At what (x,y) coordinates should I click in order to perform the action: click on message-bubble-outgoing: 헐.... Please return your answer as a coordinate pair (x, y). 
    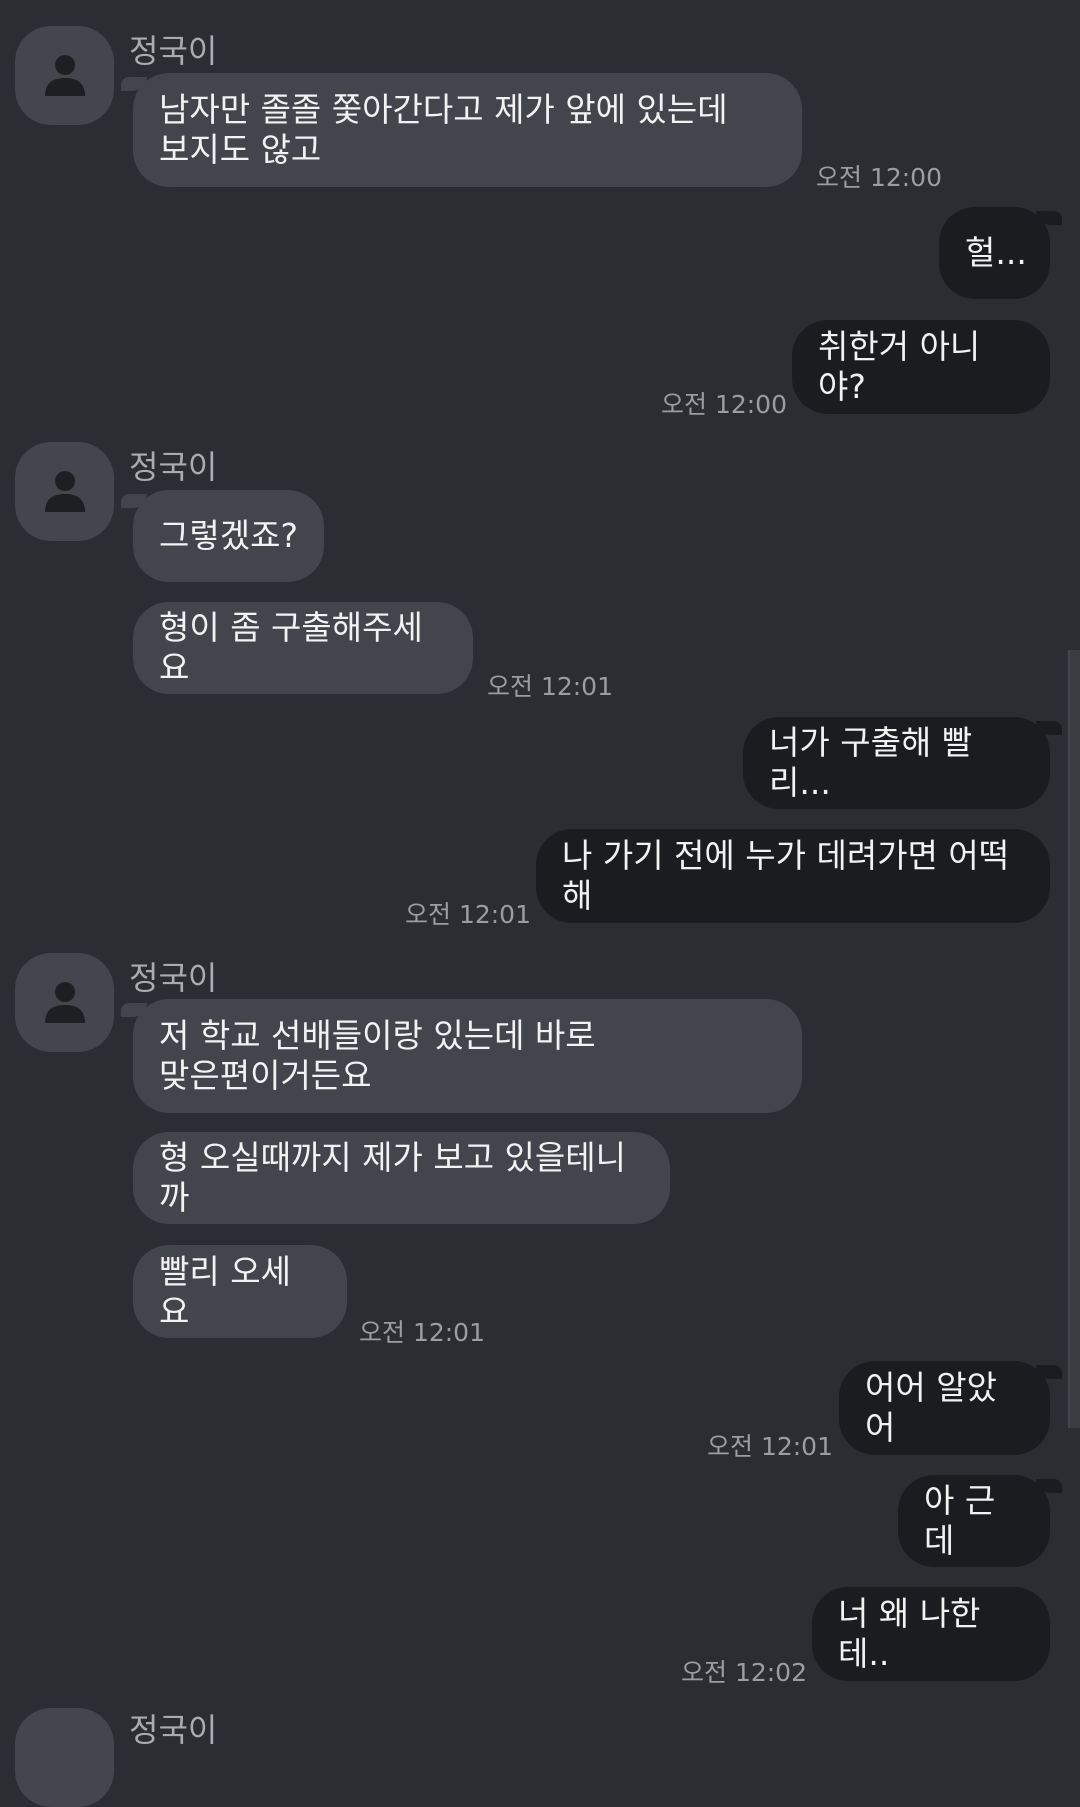
    Looking at the image, I should click on (1000, 253).